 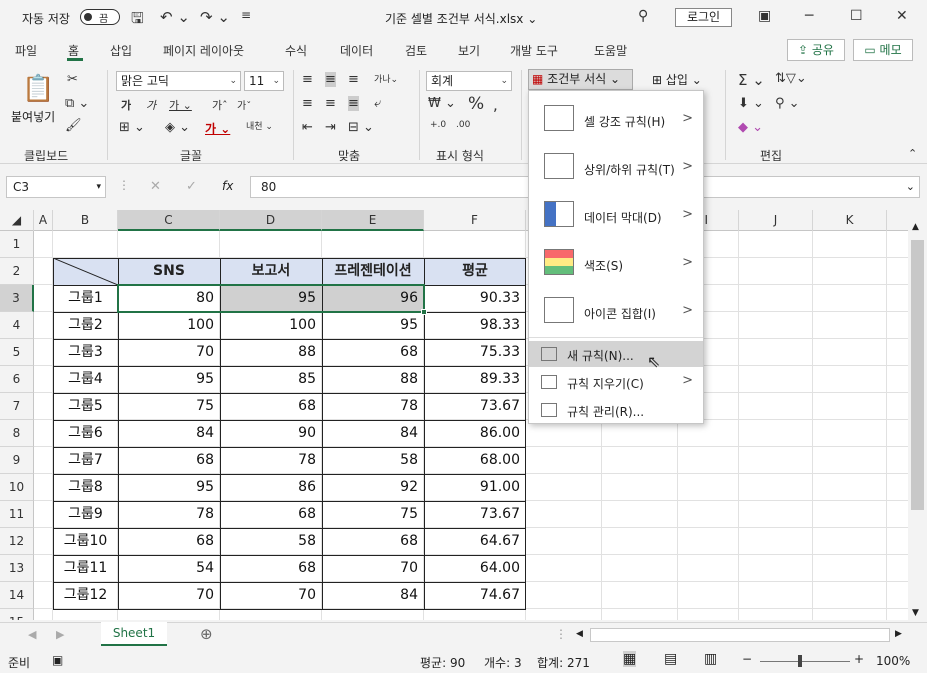 What do you see at coordinates (386, 78) in the screenshot?
I see `text-orientation-icon: 가나⌄` at bounding box center [386, 78].